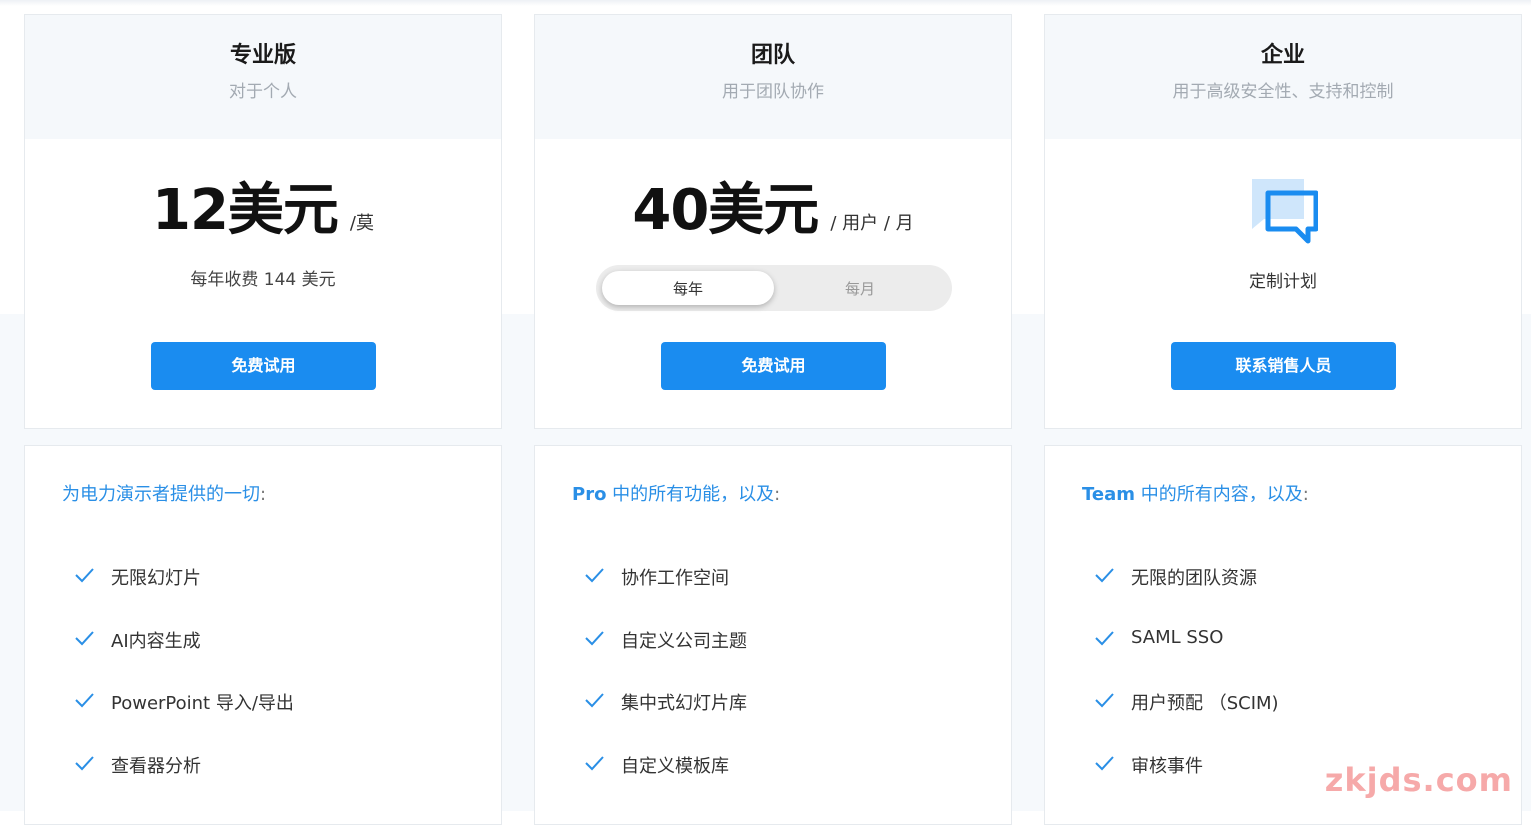 The width and height of the screenshot is (1531, 825). I want to click on feature-item: 审核事件, so click(1186, 783).